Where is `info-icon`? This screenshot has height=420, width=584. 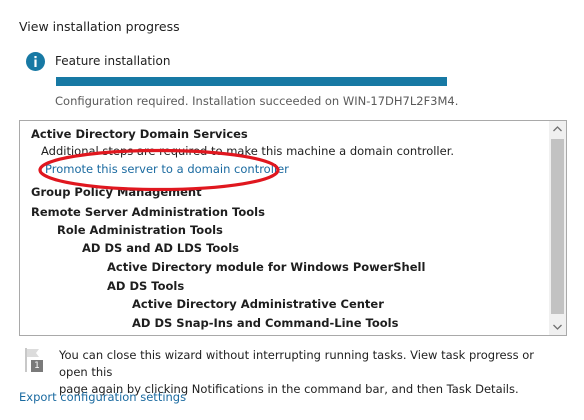
info-icon is located at coordinates (35, 61).